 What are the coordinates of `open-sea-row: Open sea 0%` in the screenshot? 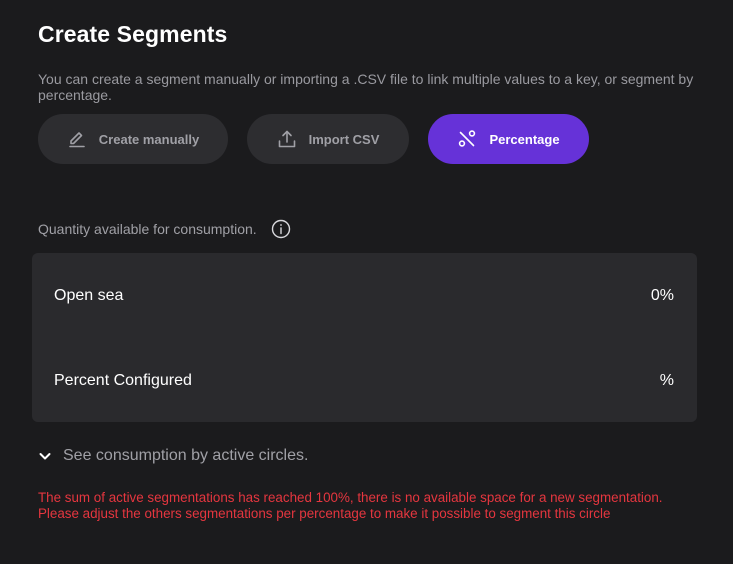 It's located at (364, 296).